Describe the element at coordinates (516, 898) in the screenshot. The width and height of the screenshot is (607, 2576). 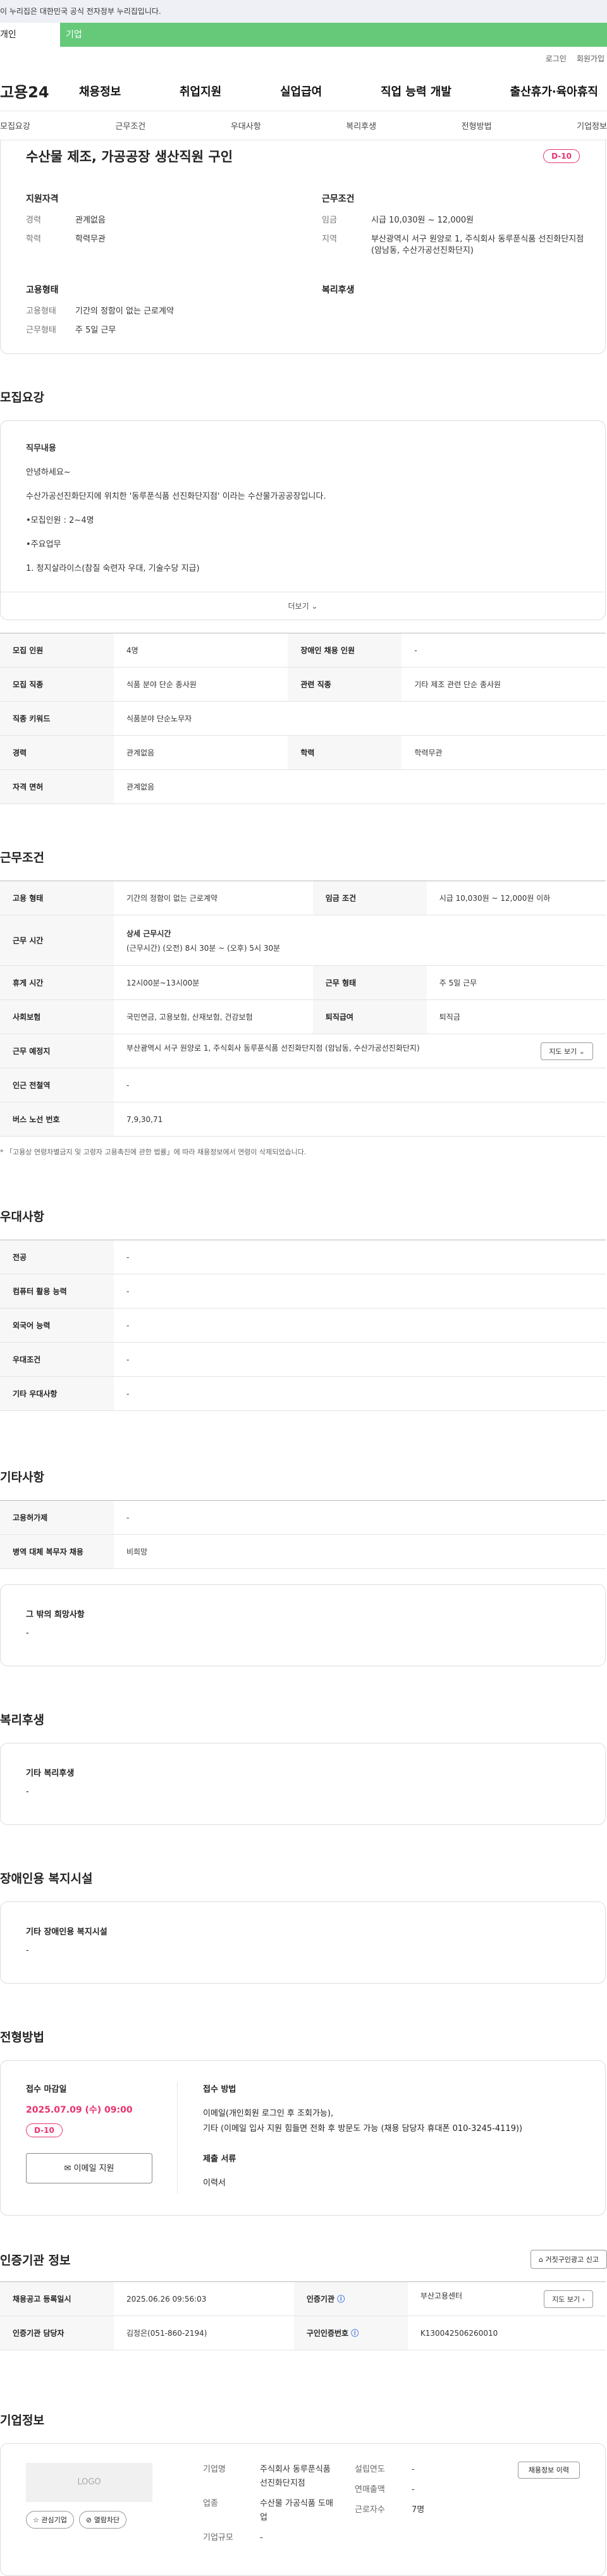
I see `table-value: 시급 10,030원 ~ 12,000원 이하` at that location.